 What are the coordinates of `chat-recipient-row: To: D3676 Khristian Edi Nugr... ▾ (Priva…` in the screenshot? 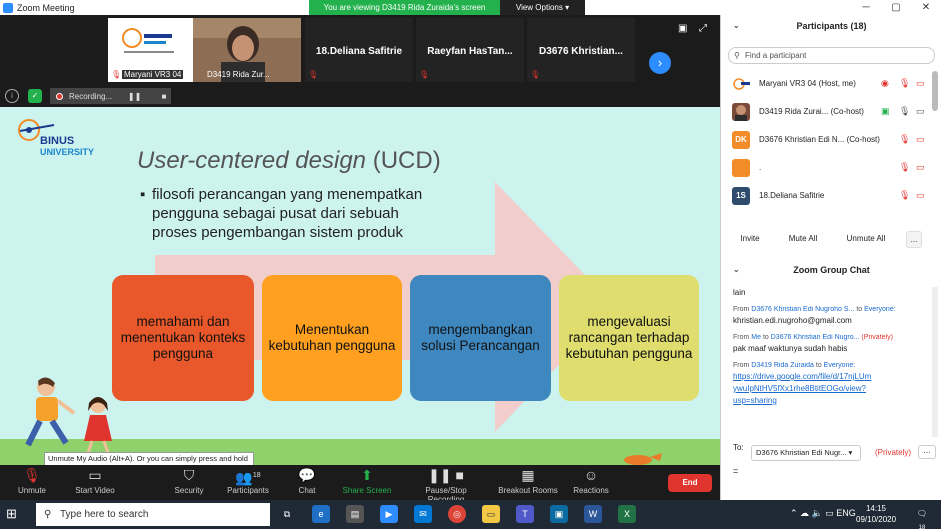 It's located at (835, 453).